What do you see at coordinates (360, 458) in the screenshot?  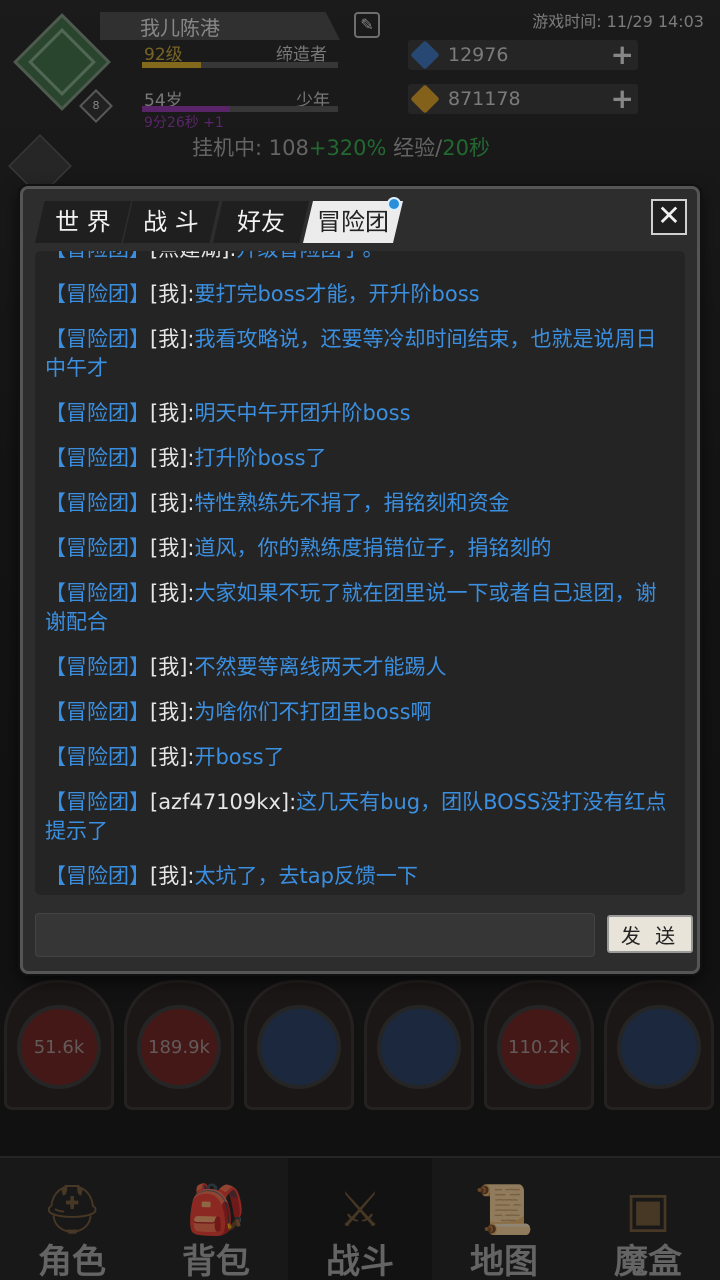 I see `chat-message: 【冒险团】[我]:打升阶boss了` at bounding box center [360, 458].